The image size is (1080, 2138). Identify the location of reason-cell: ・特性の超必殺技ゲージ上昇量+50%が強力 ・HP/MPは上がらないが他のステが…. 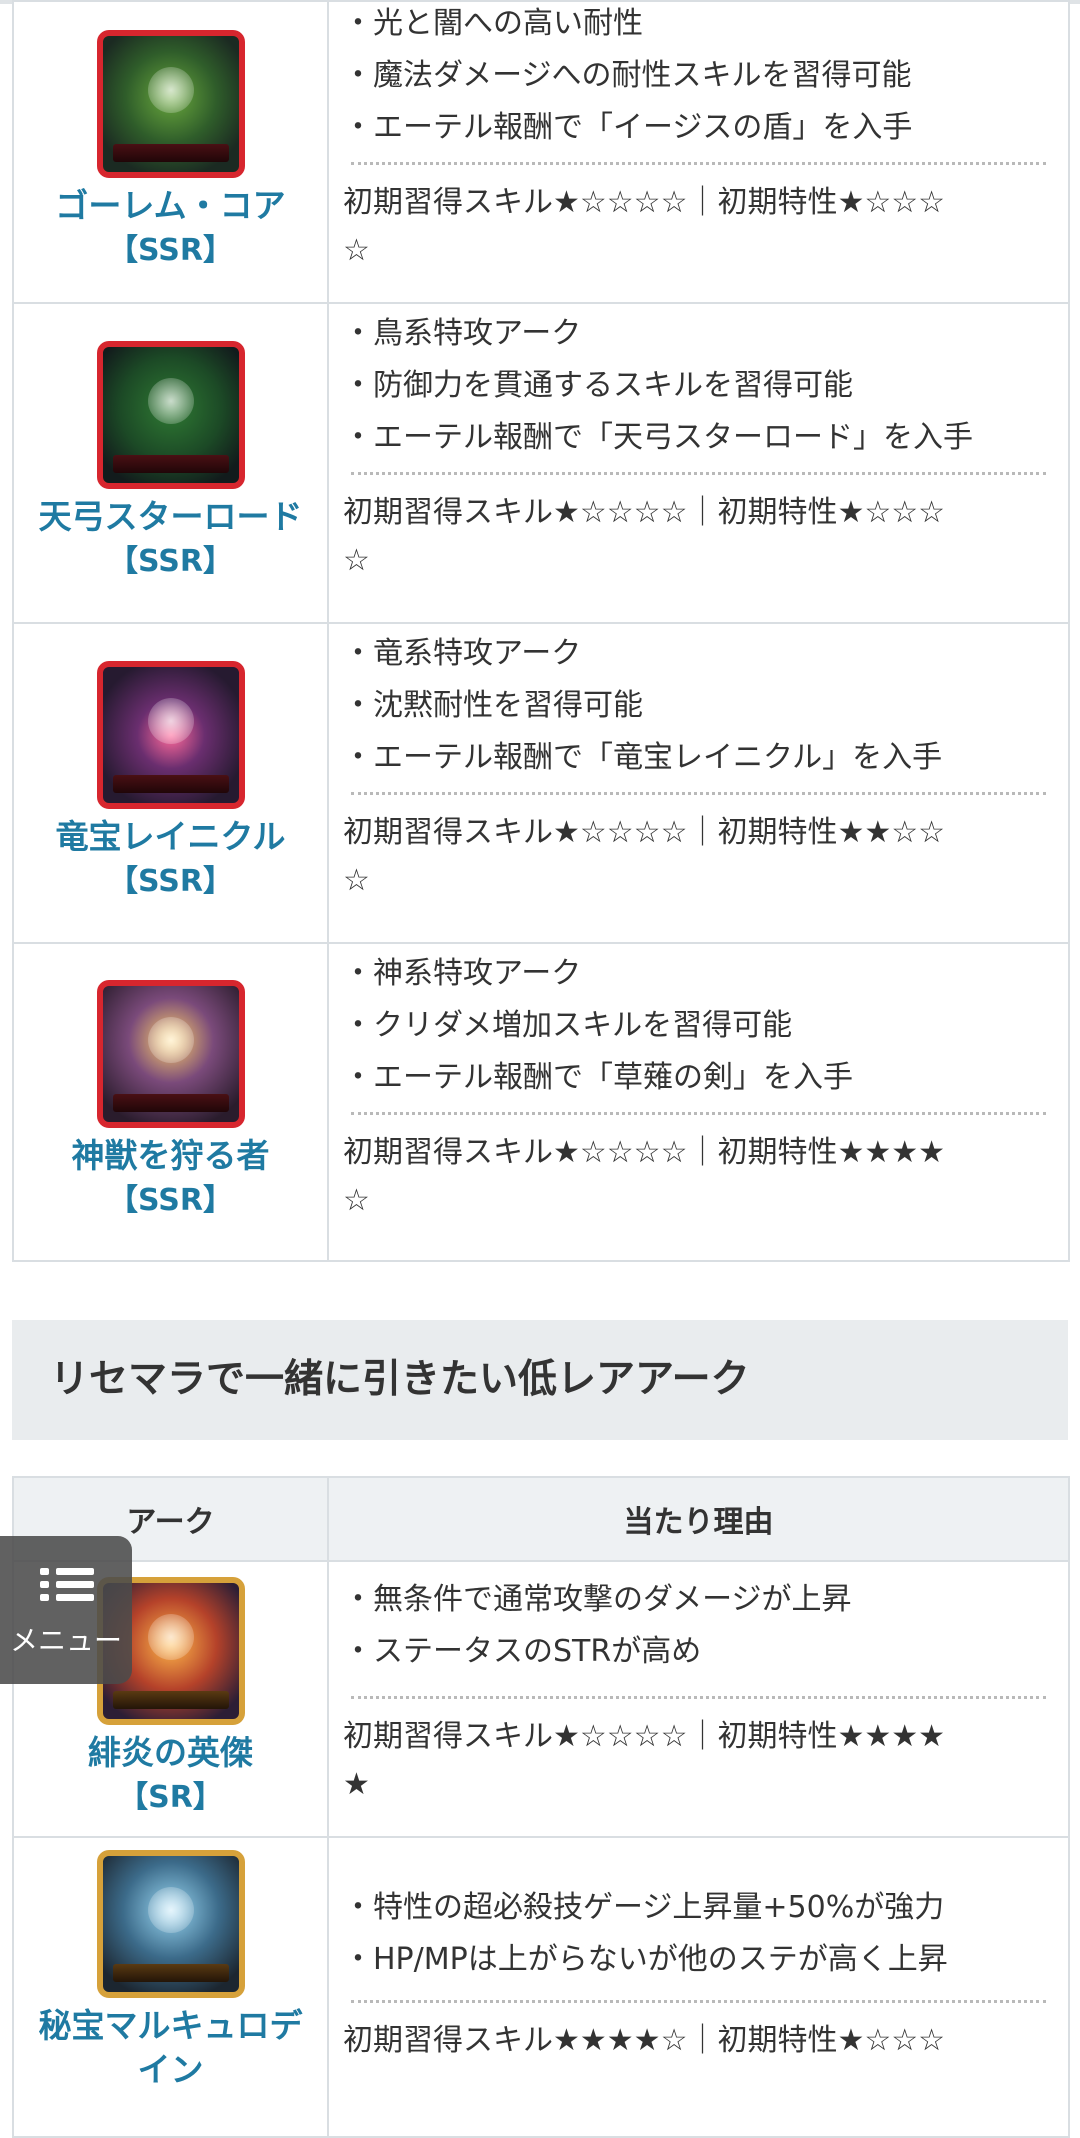
(698, 1987).